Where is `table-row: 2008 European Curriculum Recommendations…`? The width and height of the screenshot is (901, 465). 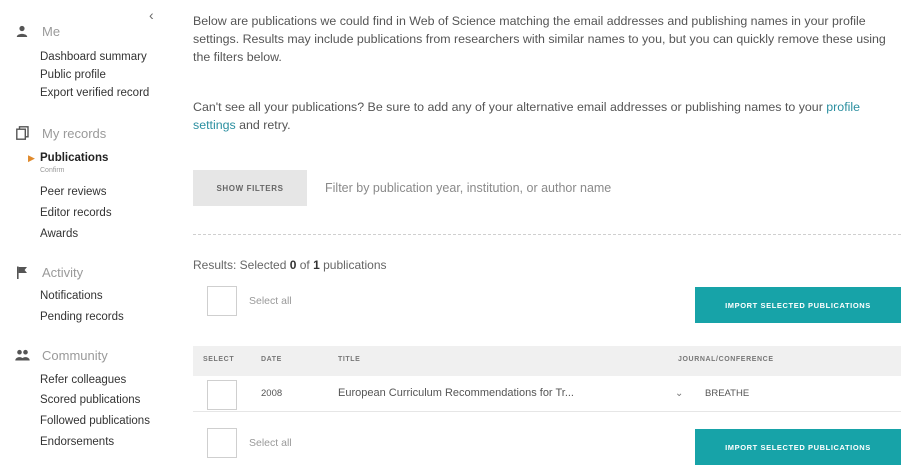
table-row: 2008 European Curriculum Recommendations… is located at coordinates (547, 394).